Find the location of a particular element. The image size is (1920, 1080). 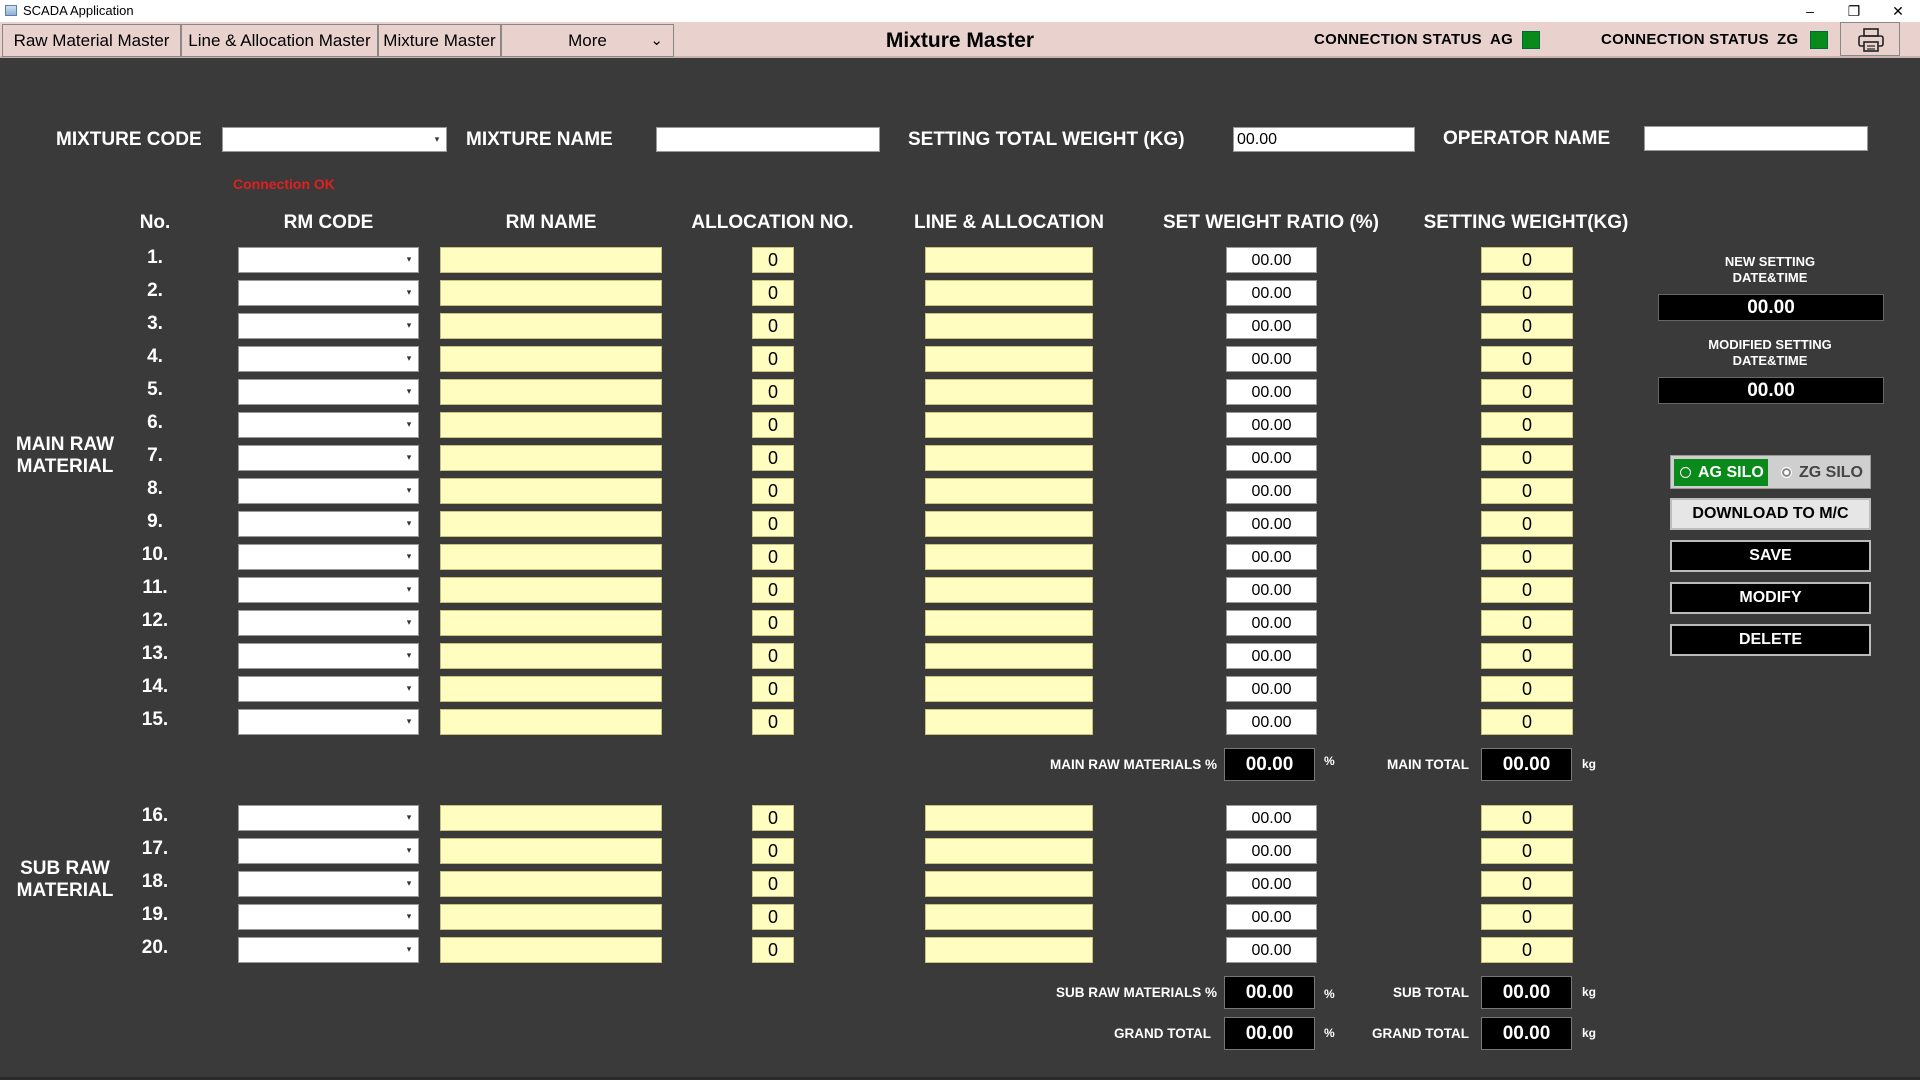

minimize-button: – is located at coordinates (1810, 11).